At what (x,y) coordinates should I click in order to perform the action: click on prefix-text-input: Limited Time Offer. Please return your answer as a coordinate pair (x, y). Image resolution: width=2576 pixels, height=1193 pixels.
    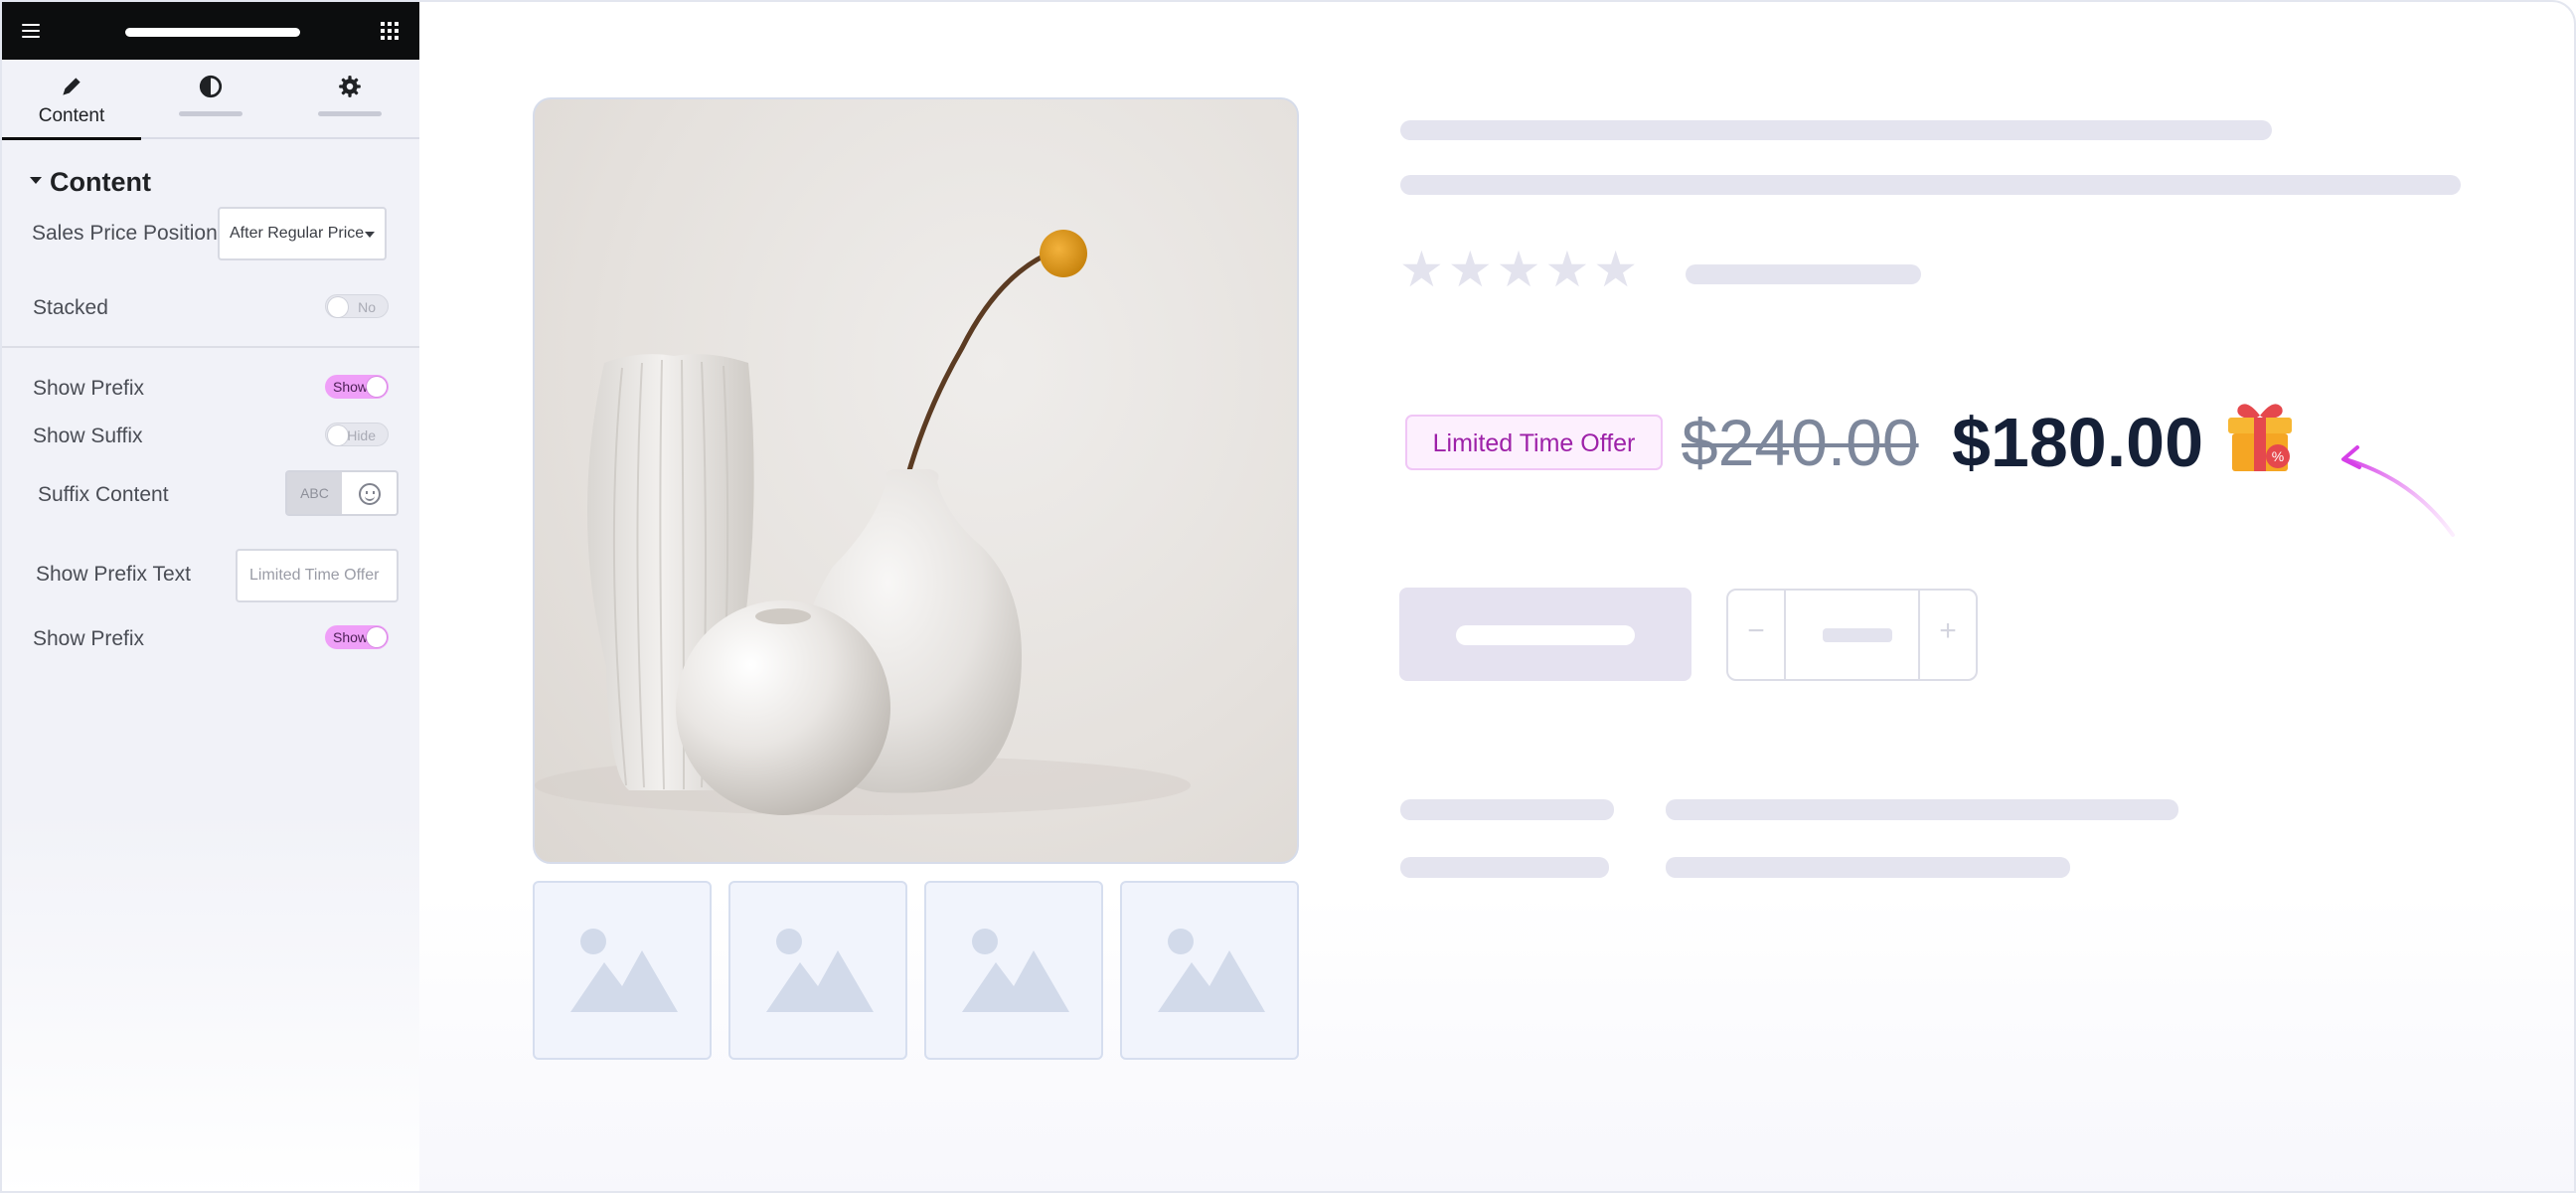
    Looking at the image, I should click on (317, 575).